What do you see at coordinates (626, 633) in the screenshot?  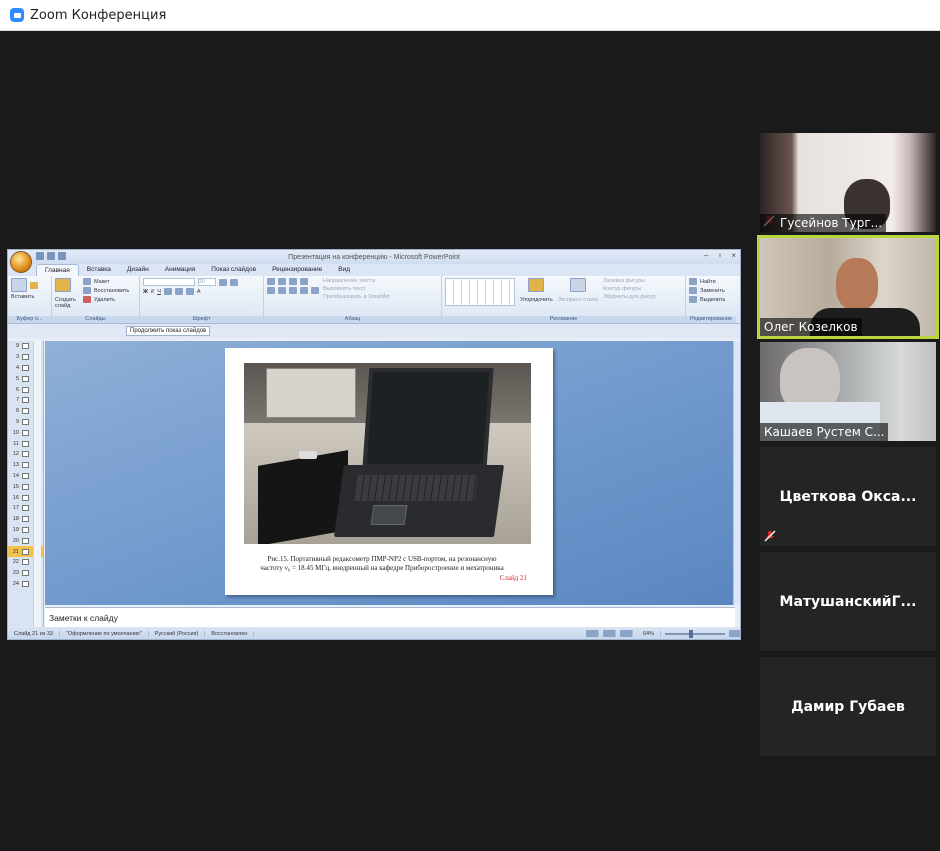 I see `slideshow-view-icon` at bounding box center [626, 633].